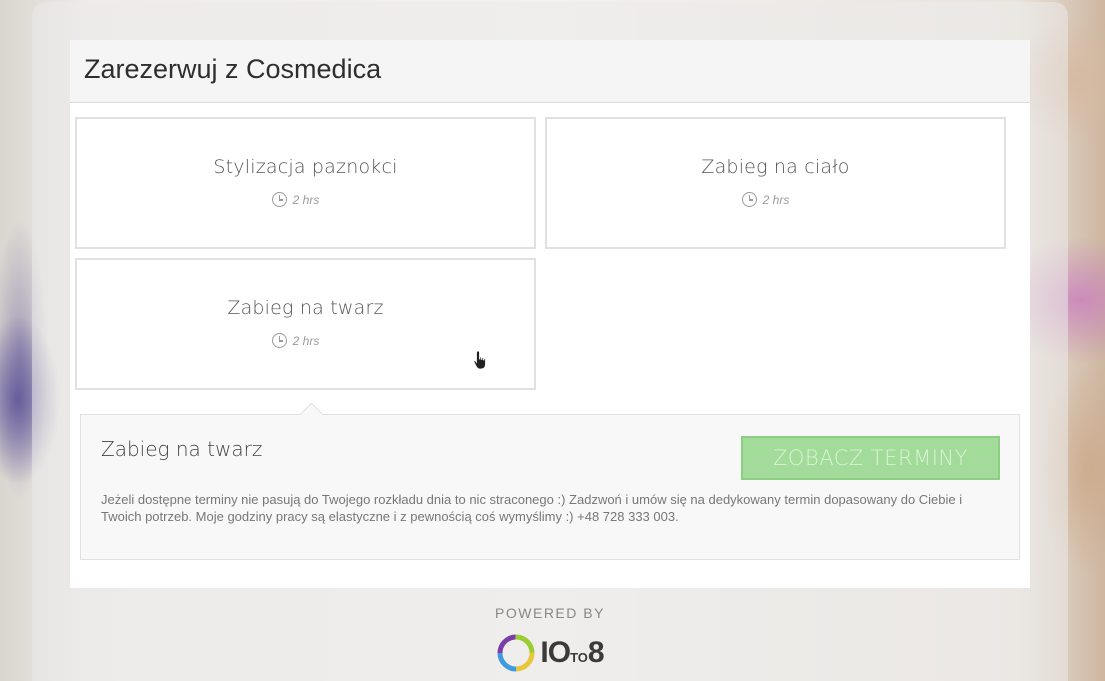  What do you see at coordinates (516, 653) in the screenshot?
I see `logo-ring-icon` at bounding box center [516, 653].